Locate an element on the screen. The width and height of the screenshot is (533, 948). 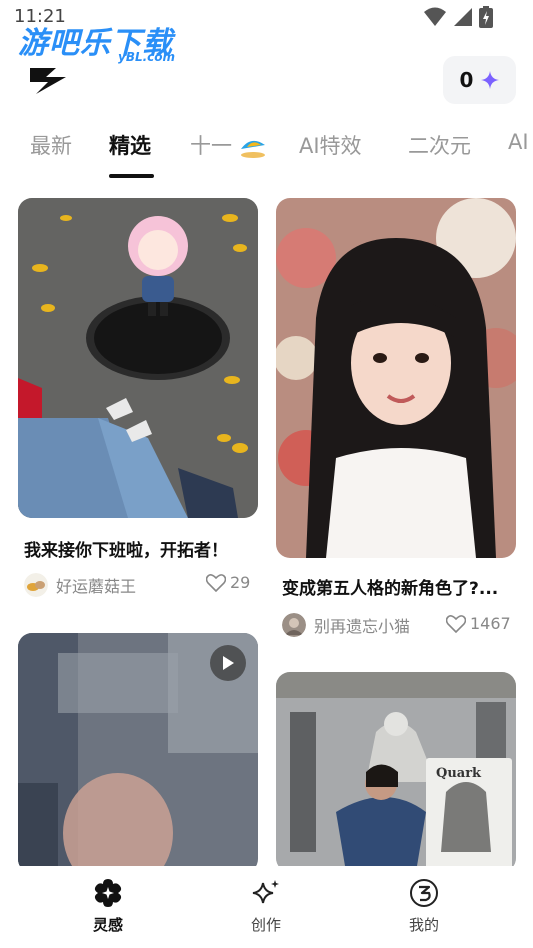
sparkles-icon is located at coordinates (265, 892).